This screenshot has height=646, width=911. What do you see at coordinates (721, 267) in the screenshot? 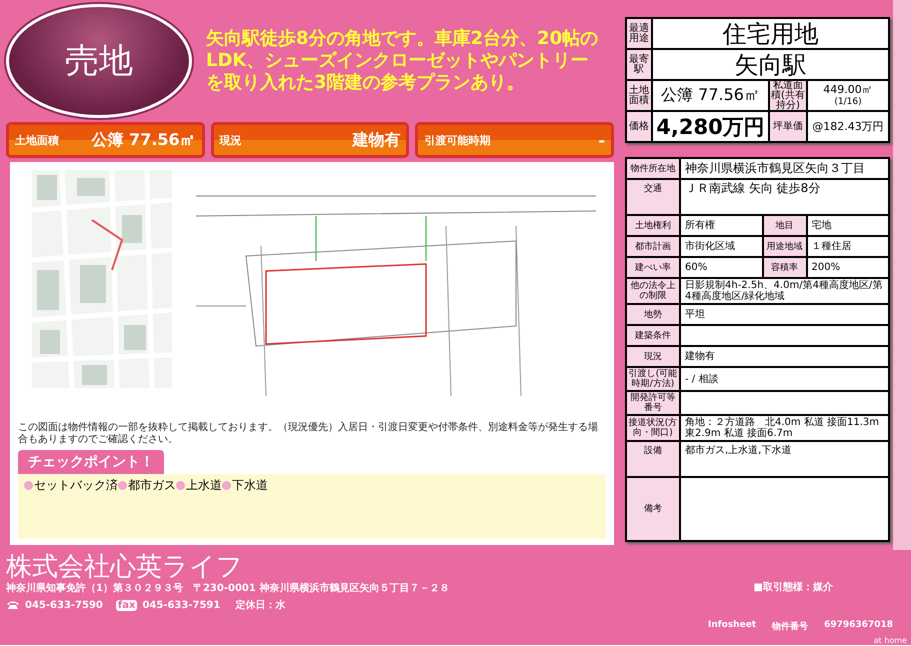
I see `table-cell: 60%` at bounding box center [721, 267].